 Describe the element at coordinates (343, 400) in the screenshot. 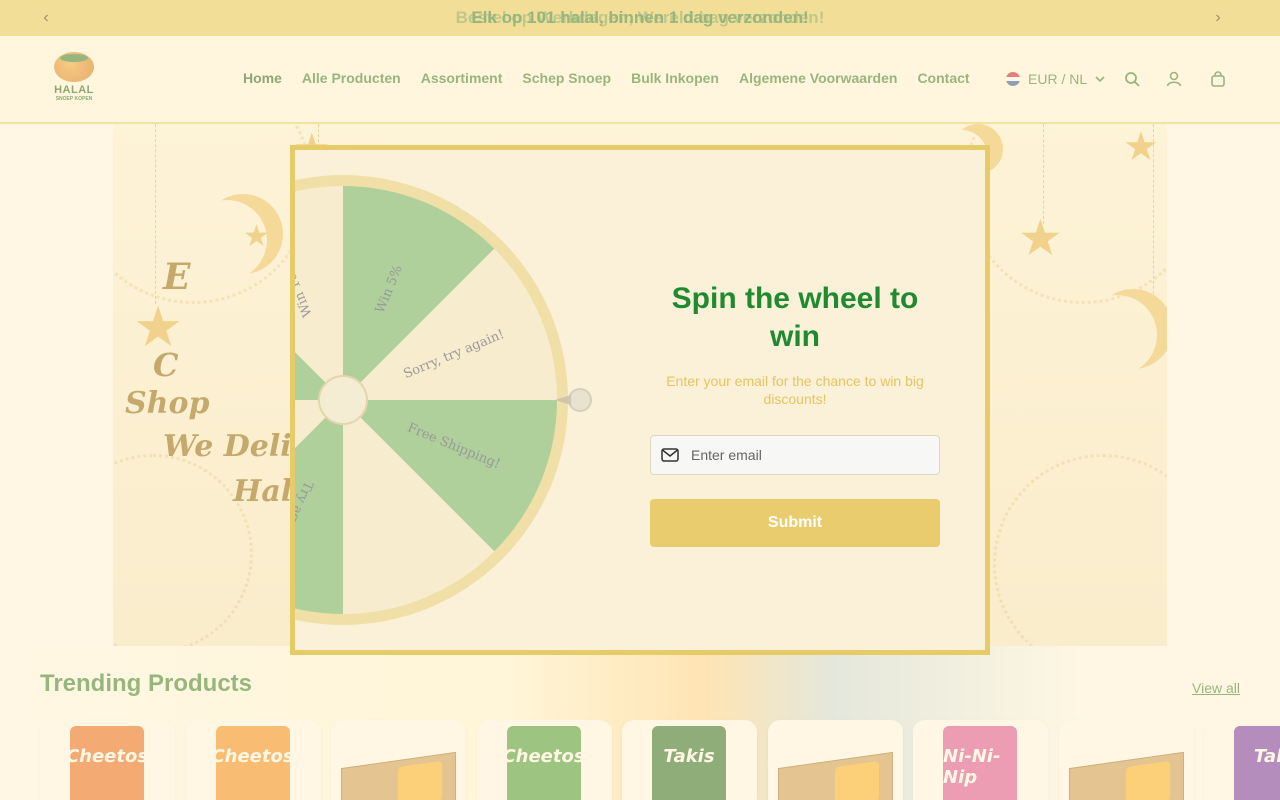

I see `wheel-center-logo` at that location.